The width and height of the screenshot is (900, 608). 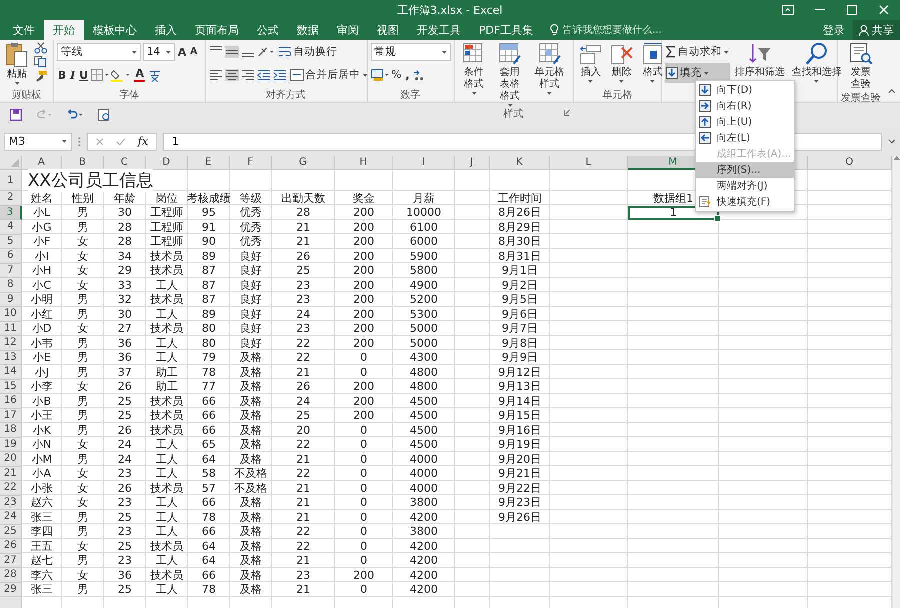 I want to click on font-size-field: 14, so click(x=158, y=52).